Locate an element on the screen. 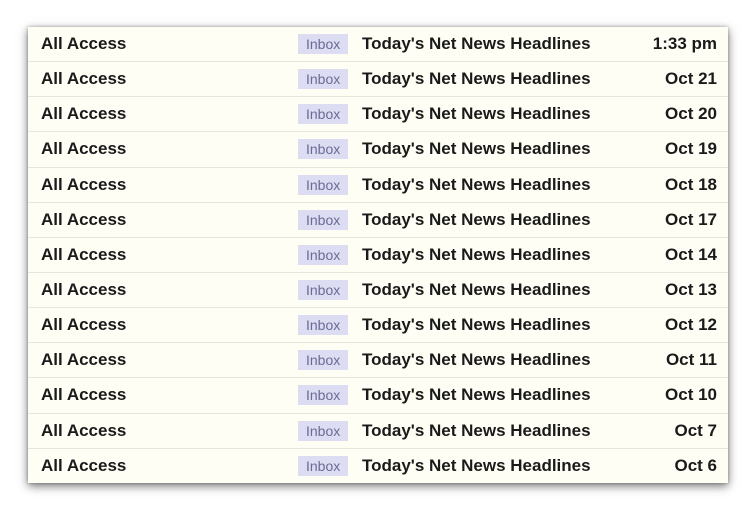 This screenshot has width=752, height=508. message-date: Oct 11 is located at coordinates (691, 360).